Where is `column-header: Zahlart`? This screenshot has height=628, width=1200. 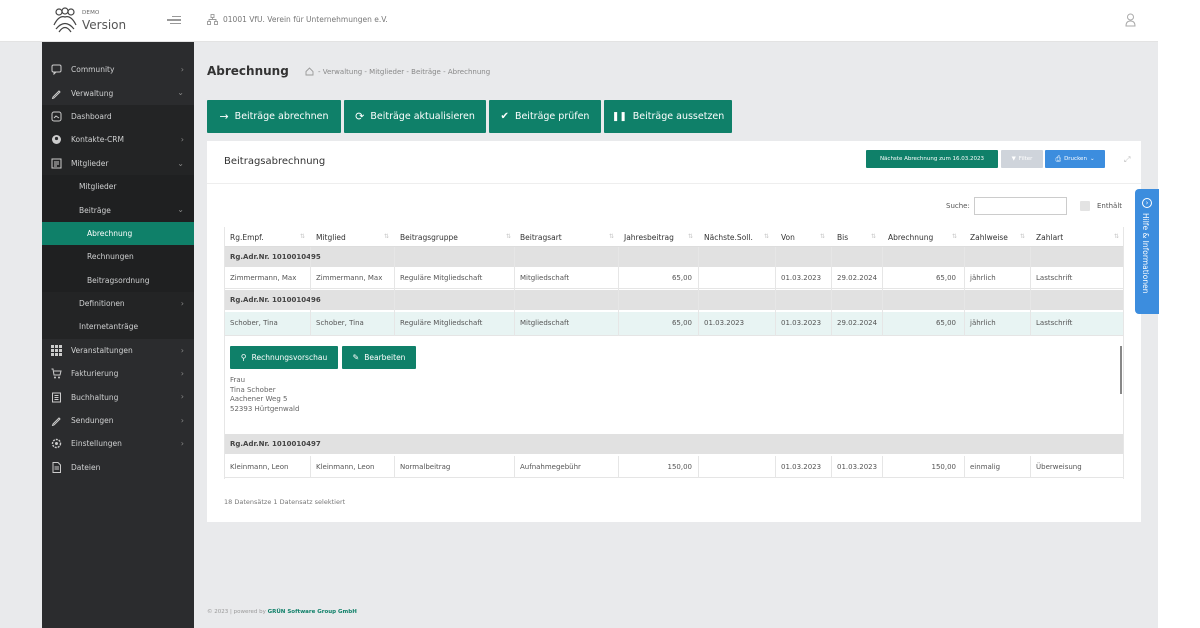
column-header: Zahlart is located at coordinates (1049, 237).